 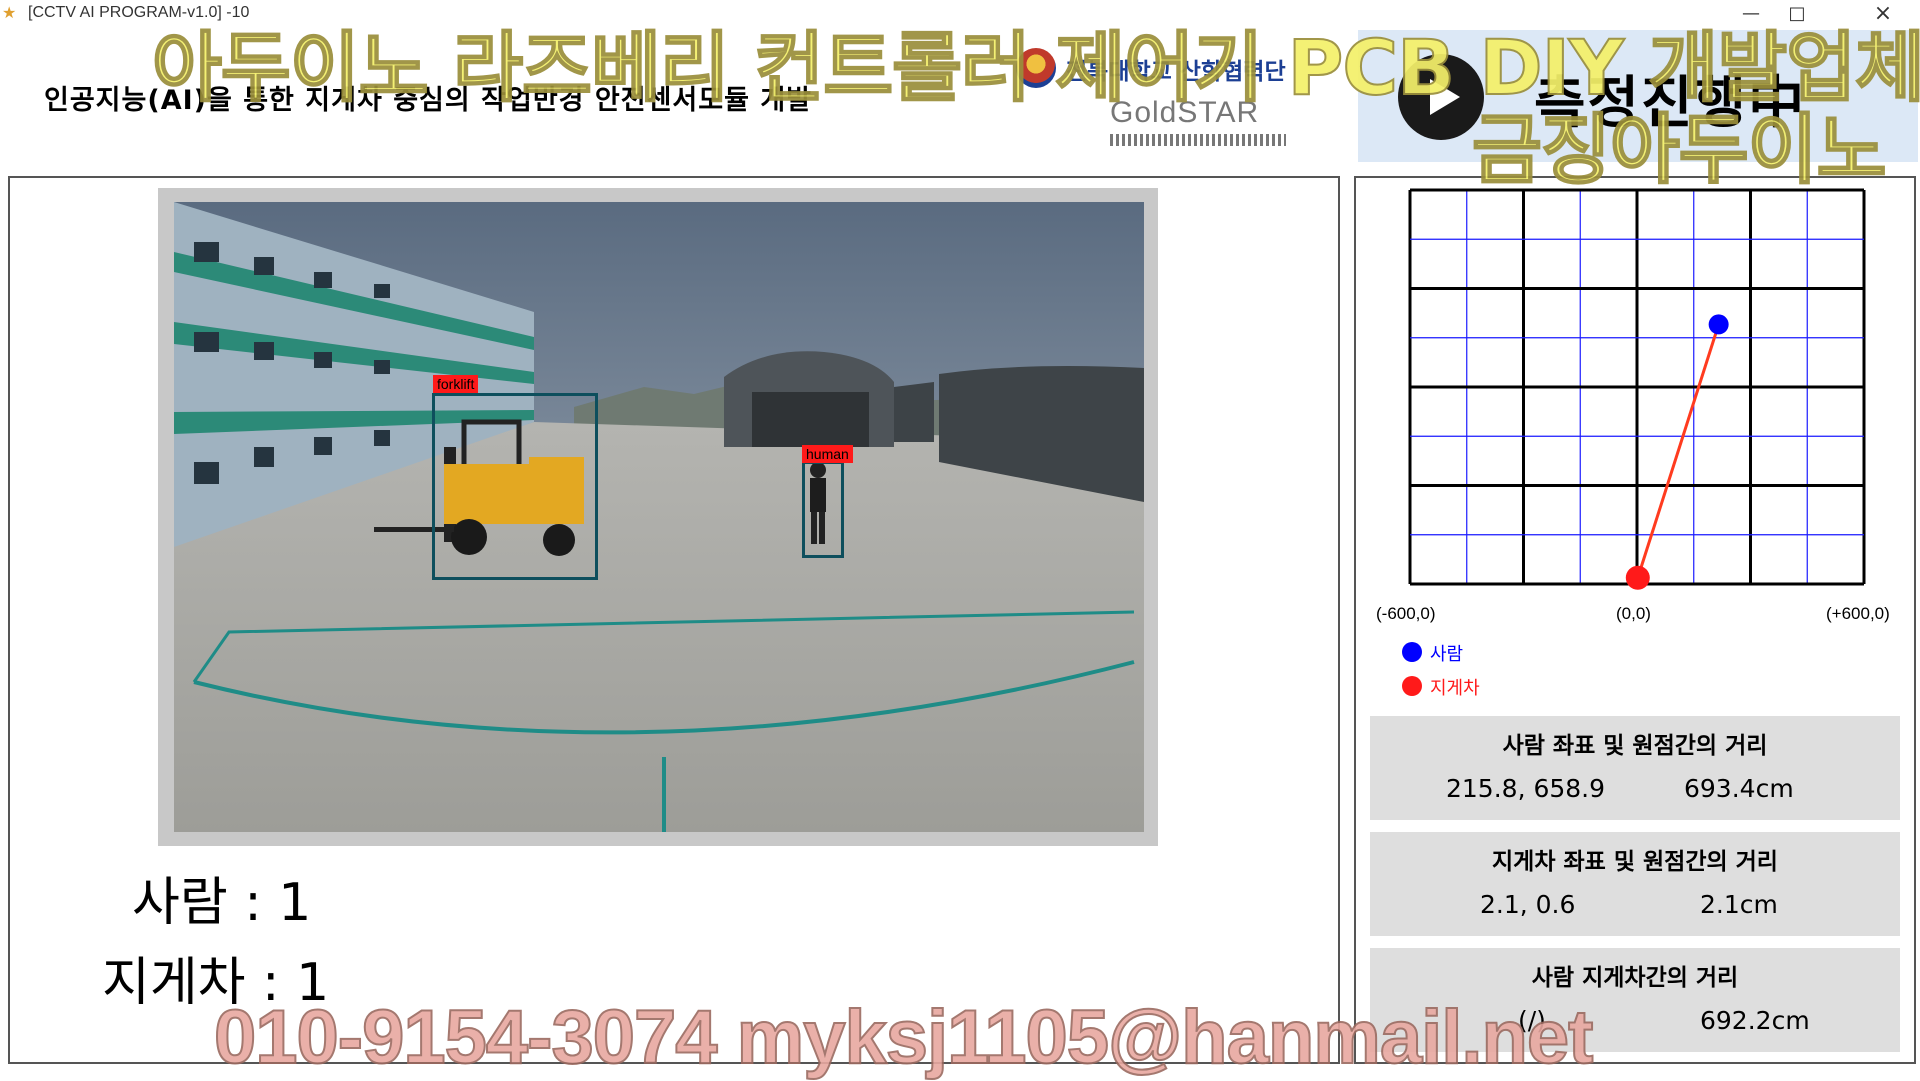 What do you see at coordinates (1635, 746) in the screenshot?
I see `person-info-title: 사람 좌표 및 원점간의 거리` at bounding box center [1635, 746].